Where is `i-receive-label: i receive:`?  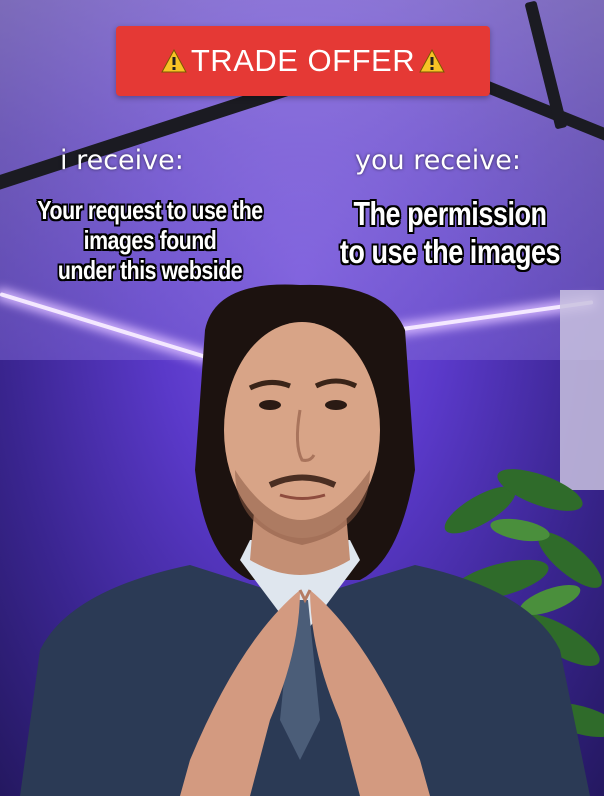
i-receive-label: i receive: is located at coordinates (122, 160).